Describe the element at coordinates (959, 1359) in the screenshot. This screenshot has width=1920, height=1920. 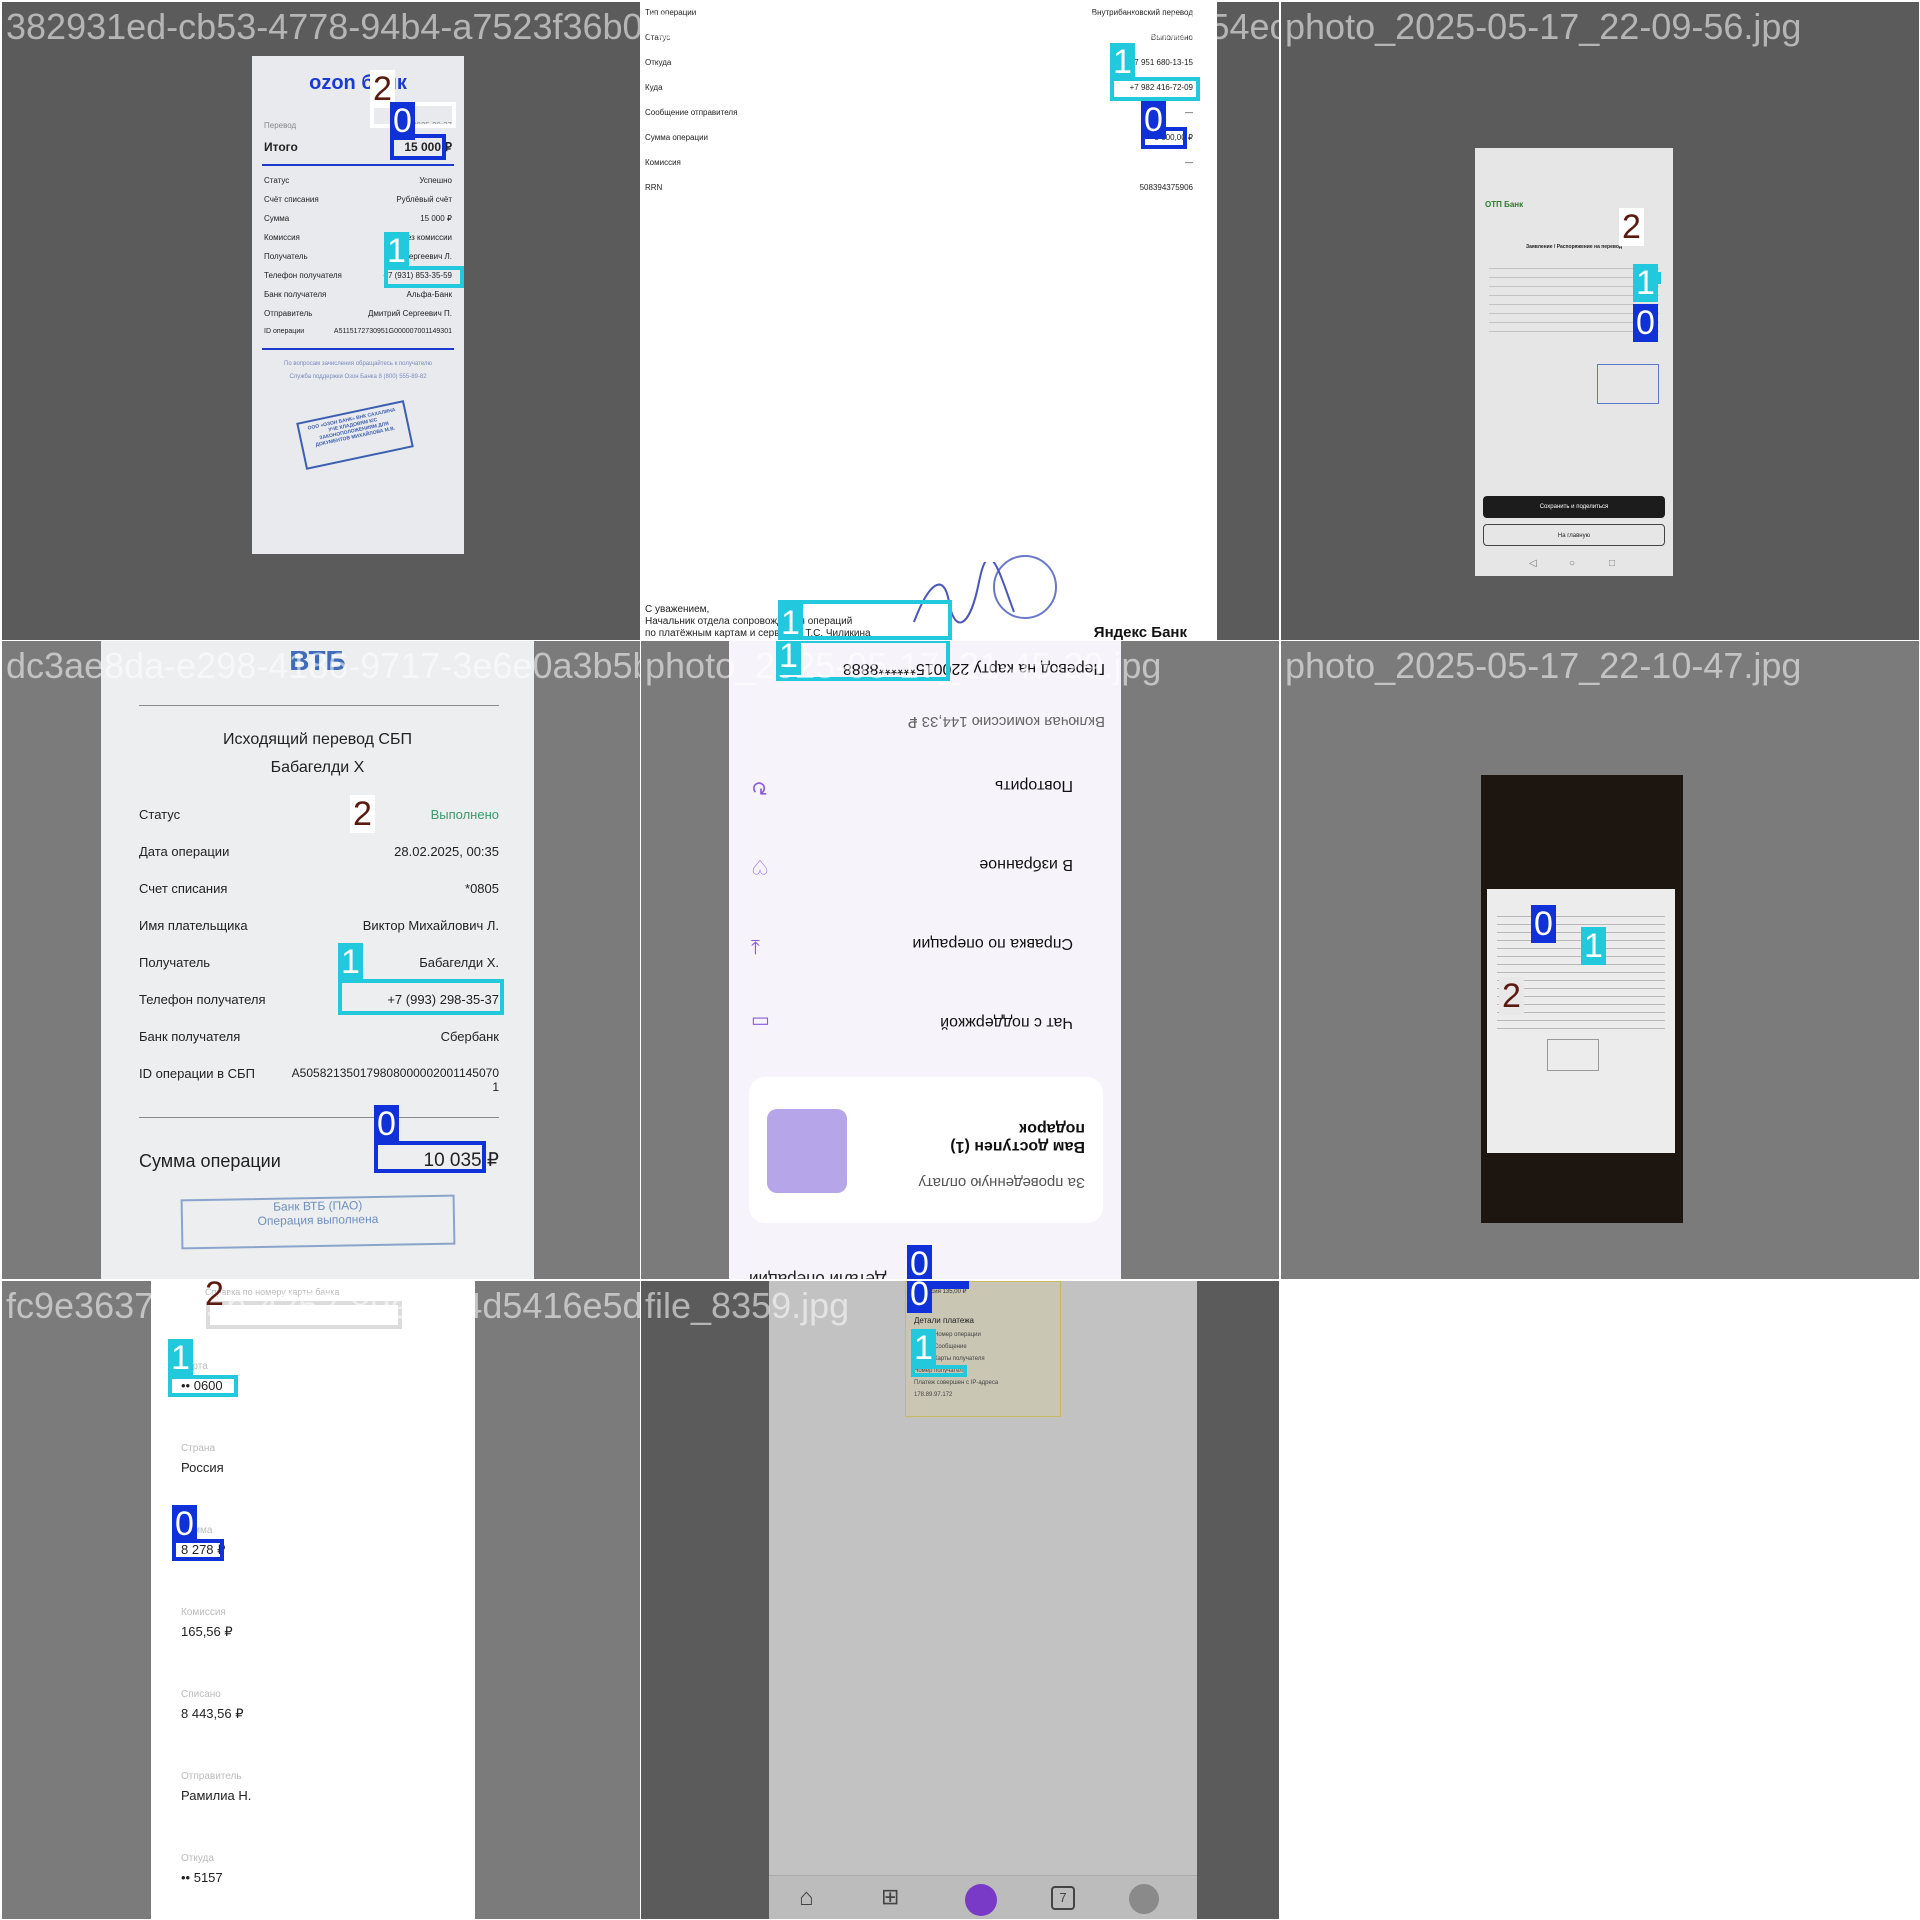
I see `receipt-line: Карты получателя` at that location.